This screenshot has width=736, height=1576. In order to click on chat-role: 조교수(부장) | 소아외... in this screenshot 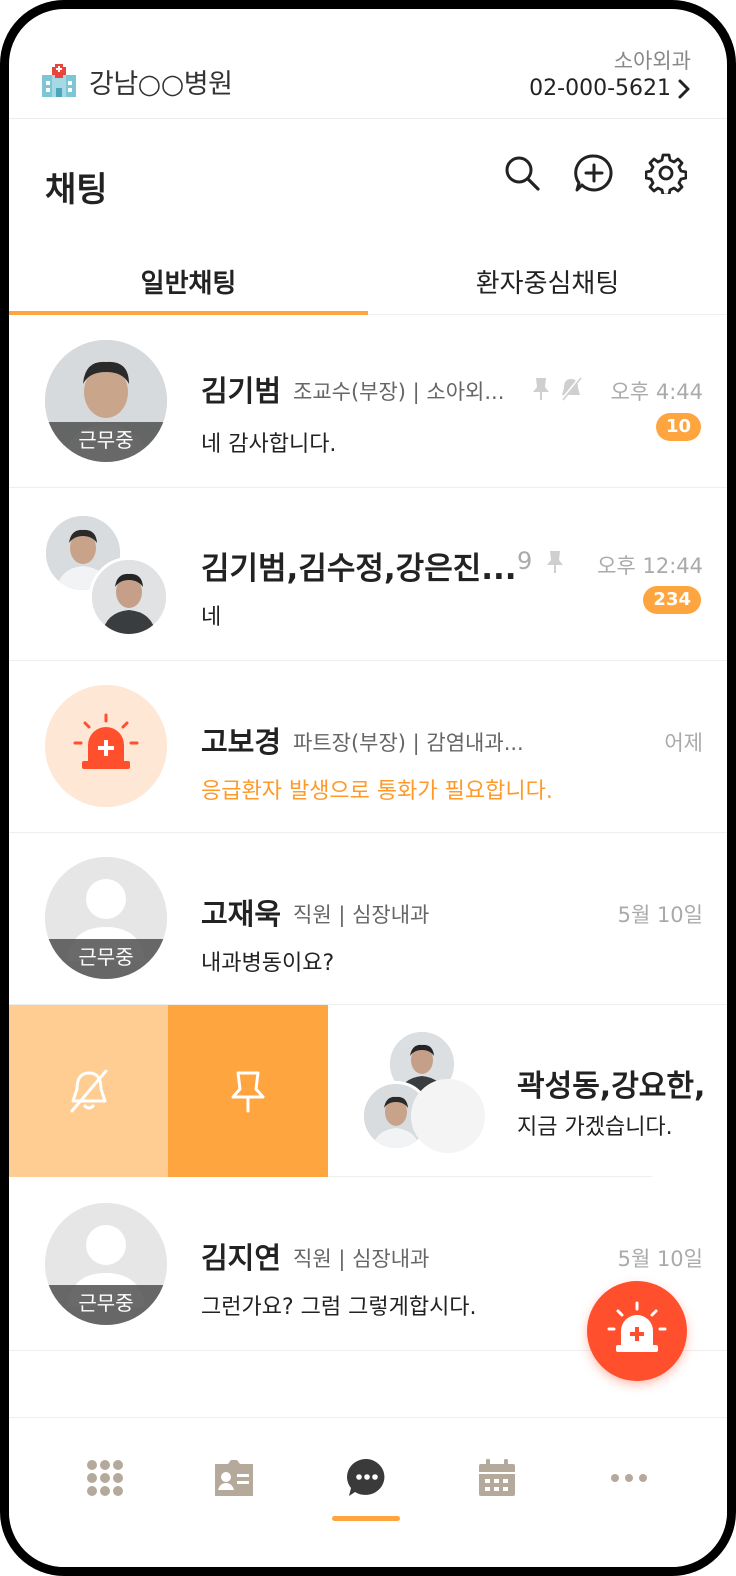, I will do `click(399, 392)`.